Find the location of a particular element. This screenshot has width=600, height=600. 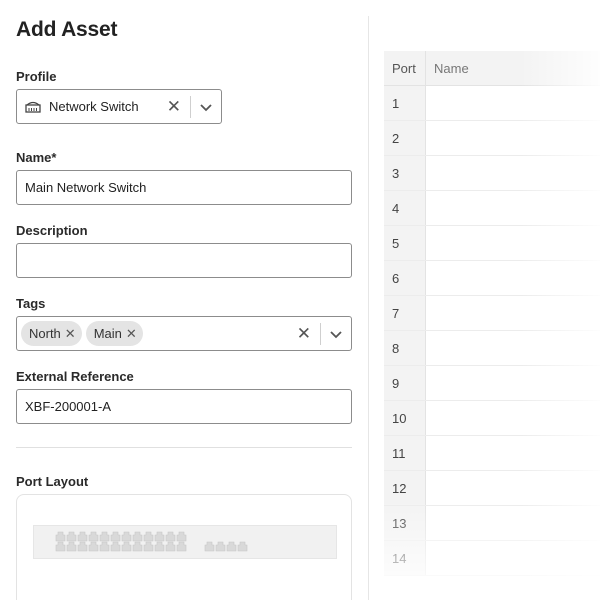

table-row: 10 is located at coordinates (492, 418).